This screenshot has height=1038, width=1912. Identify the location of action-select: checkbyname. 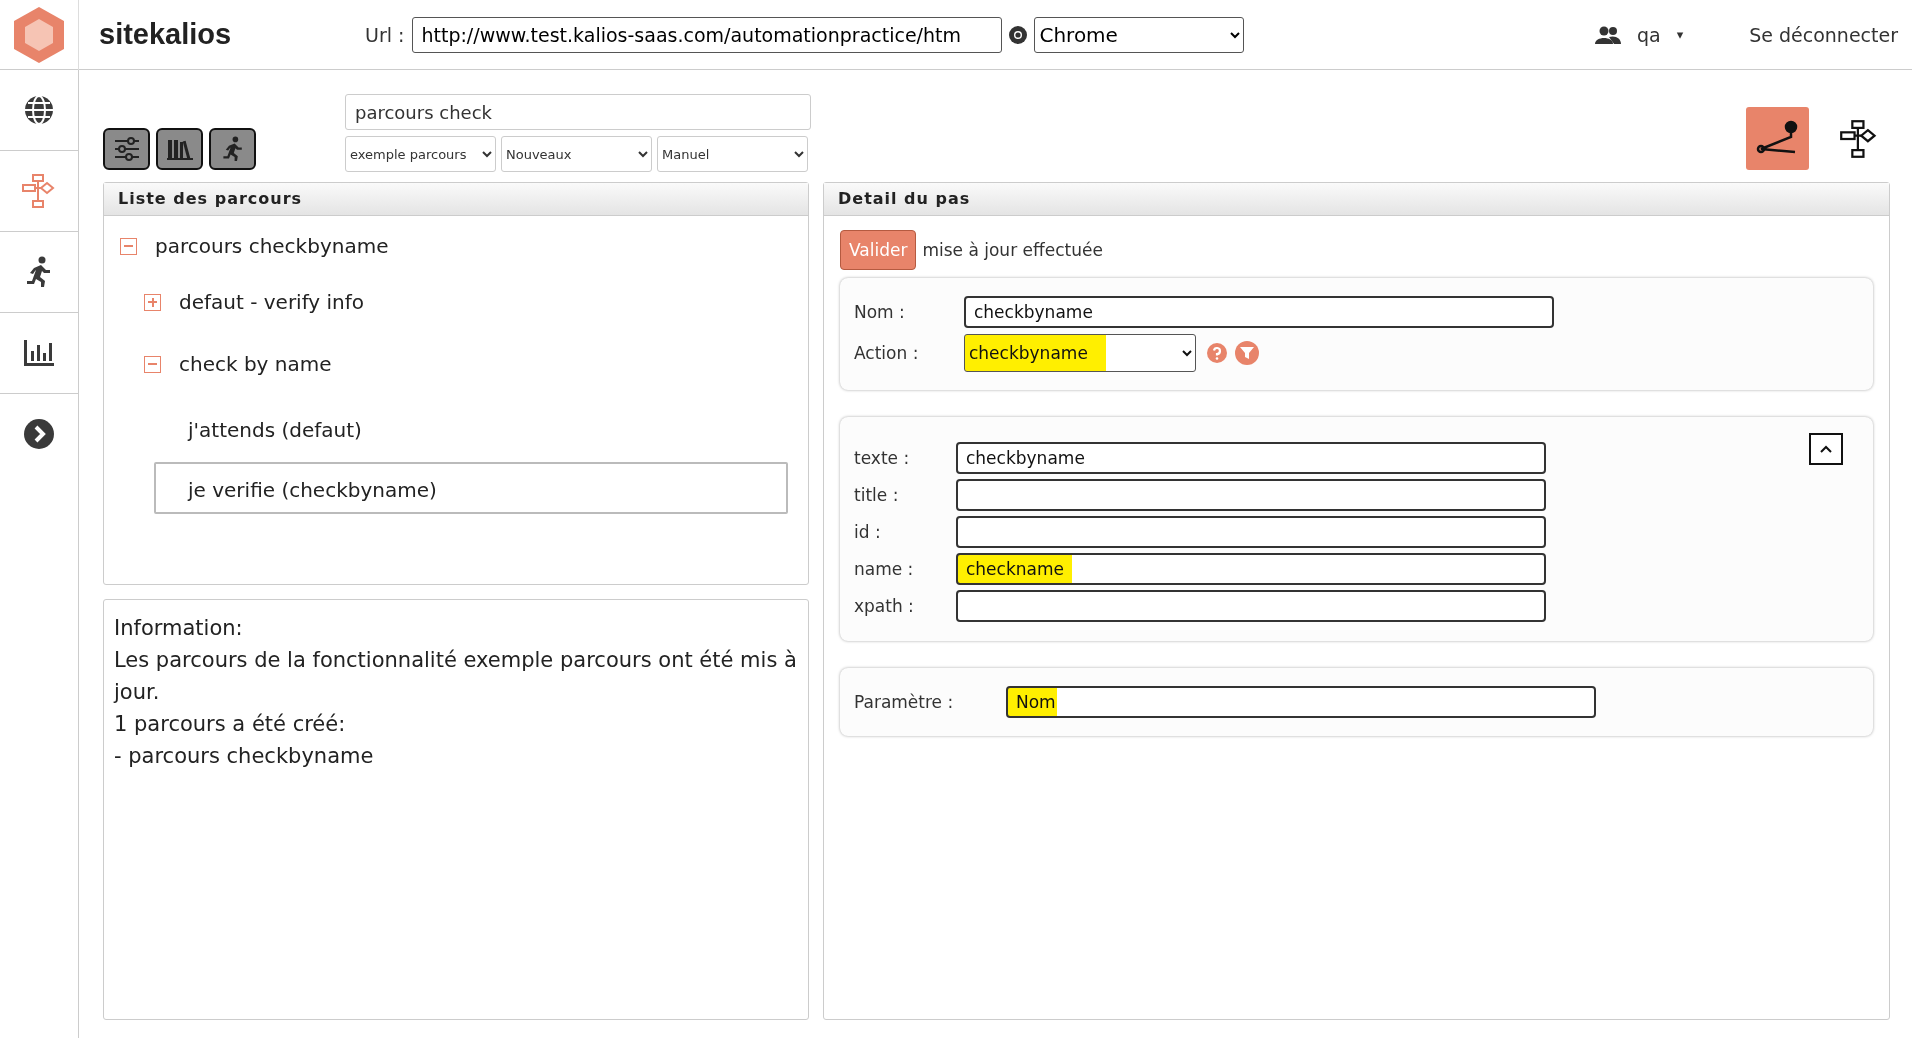
(1080, 353).